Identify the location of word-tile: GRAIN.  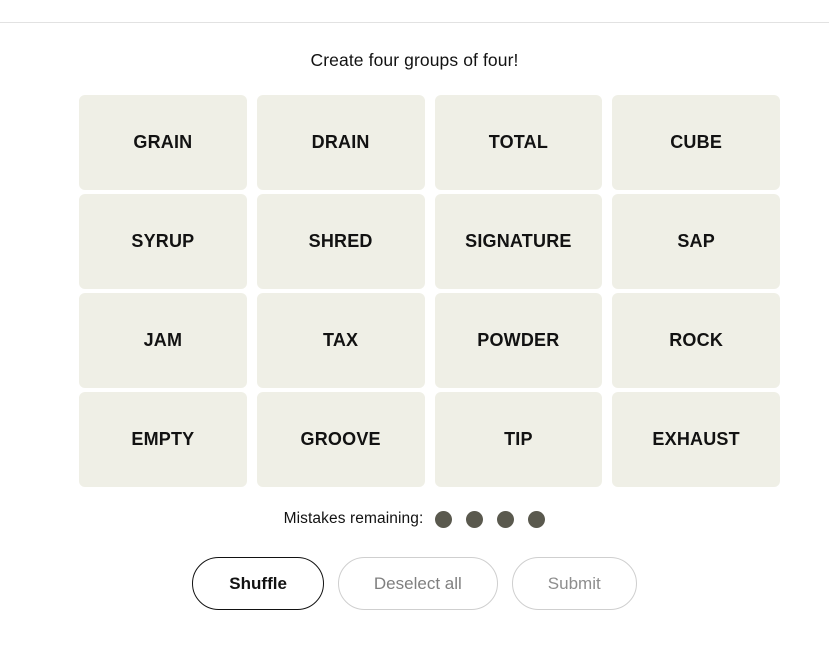
(163, 142).